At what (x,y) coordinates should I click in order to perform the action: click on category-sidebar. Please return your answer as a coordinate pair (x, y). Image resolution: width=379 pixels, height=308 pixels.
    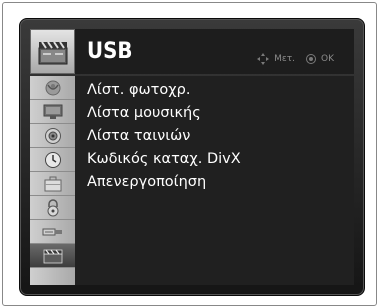
    Looking at the image, I should click on (52, 180).